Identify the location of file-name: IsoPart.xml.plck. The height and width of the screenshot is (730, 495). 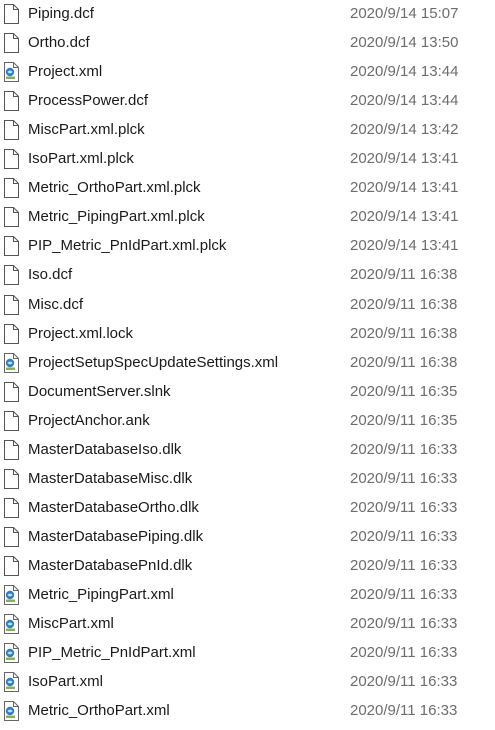
(81, 159).